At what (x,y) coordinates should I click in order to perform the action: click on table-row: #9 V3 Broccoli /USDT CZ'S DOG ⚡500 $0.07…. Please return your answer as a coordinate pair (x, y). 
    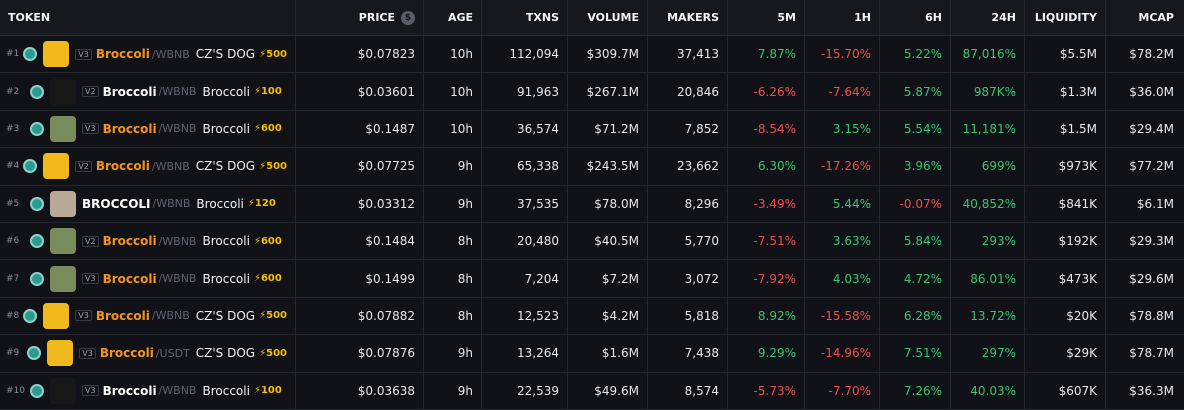
    Looking at the image, I should click on (592, 354).